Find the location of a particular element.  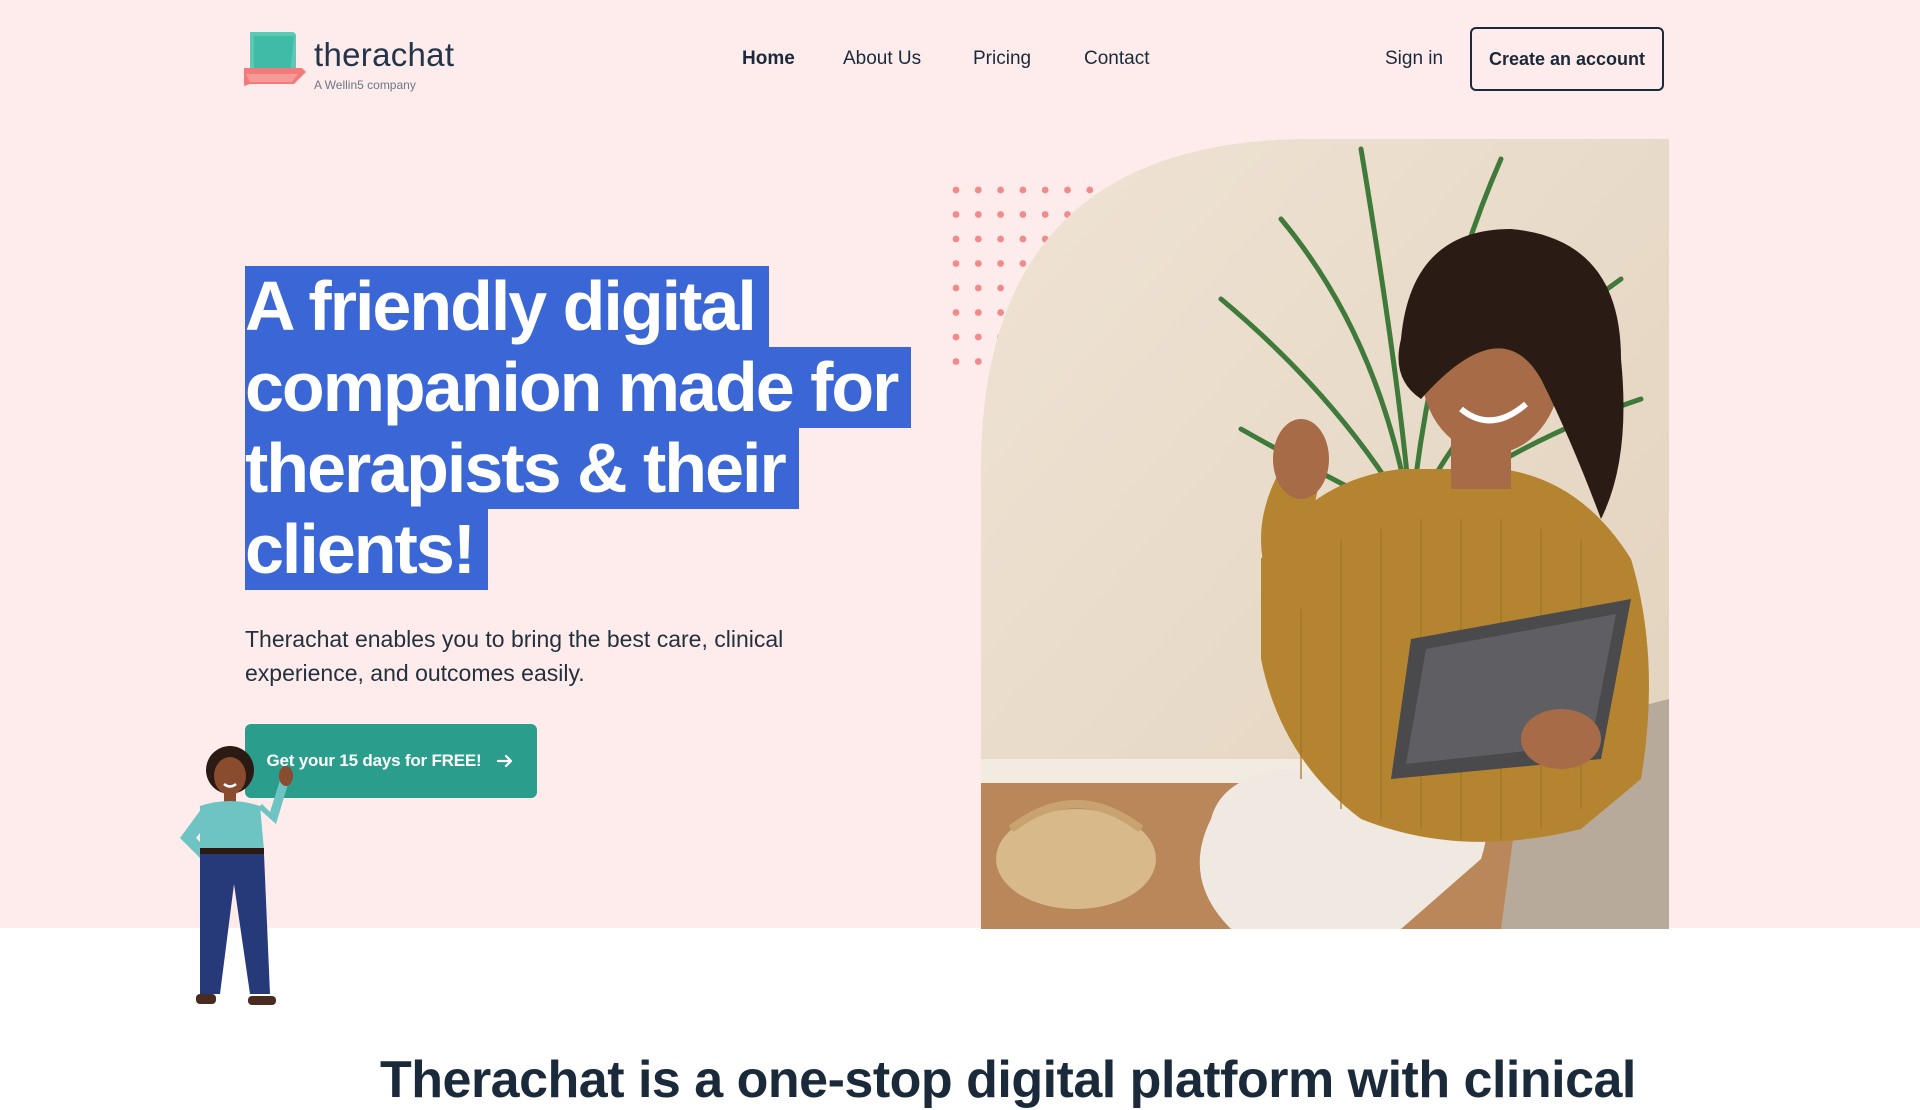

create-account-button: Create an account is located at coordinates (1567, 59).